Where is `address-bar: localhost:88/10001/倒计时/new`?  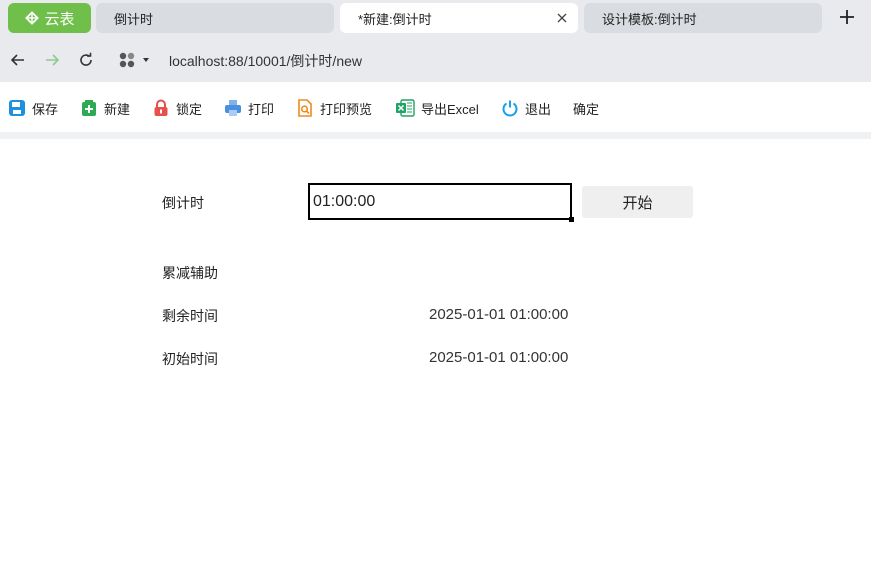 address-bar: localhost:88/10001/倒计时/new is located at coordinates (435, 59).